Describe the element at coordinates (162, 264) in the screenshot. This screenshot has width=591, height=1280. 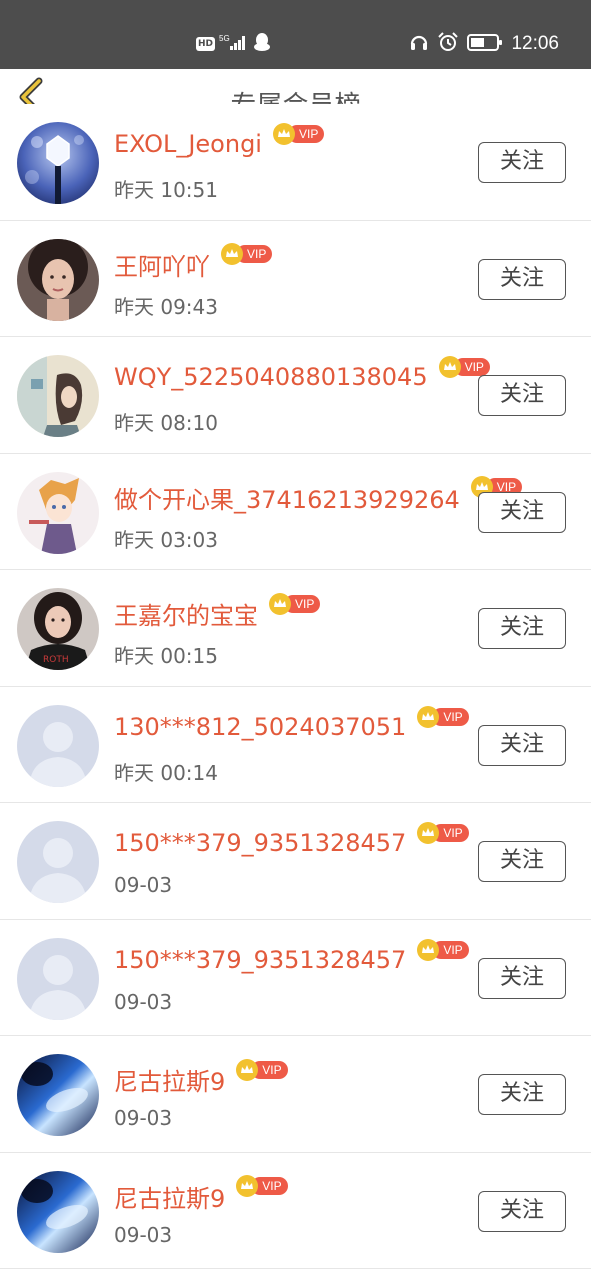
I see `member-name: 王阿吖吖` at that location.